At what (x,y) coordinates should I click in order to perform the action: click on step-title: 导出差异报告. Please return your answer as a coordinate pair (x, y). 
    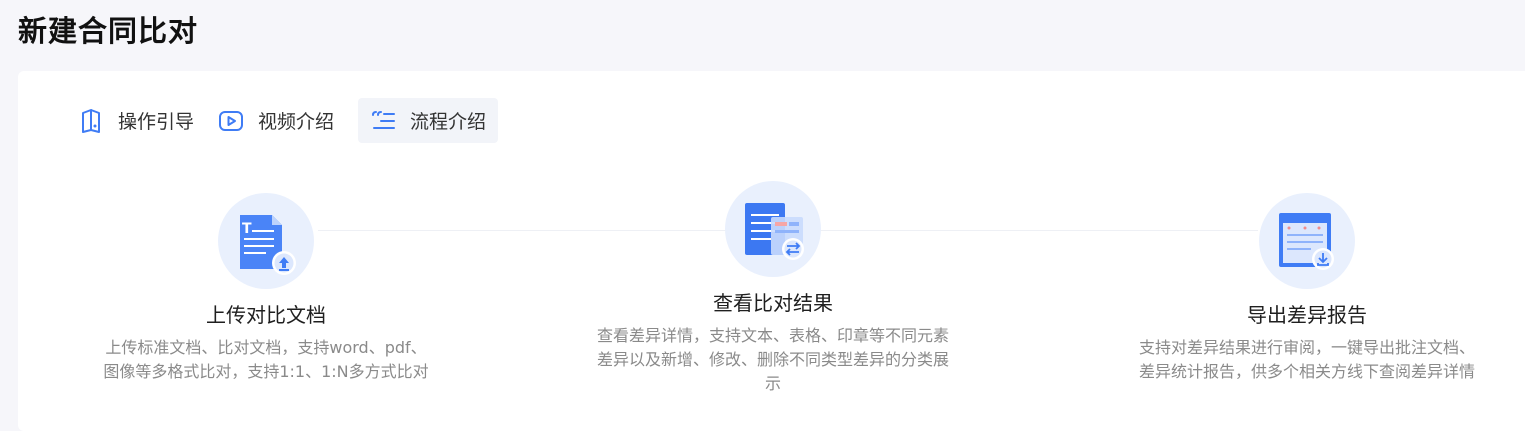
    Looking at the image, I should click on (1307, 315).